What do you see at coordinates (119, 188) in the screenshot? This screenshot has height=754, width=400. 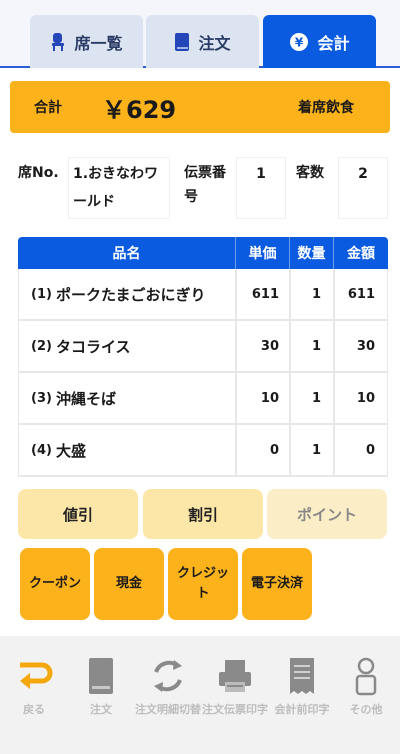 I see `seat-value: 1.おきなわワールド` at bounding box center [119, 188].